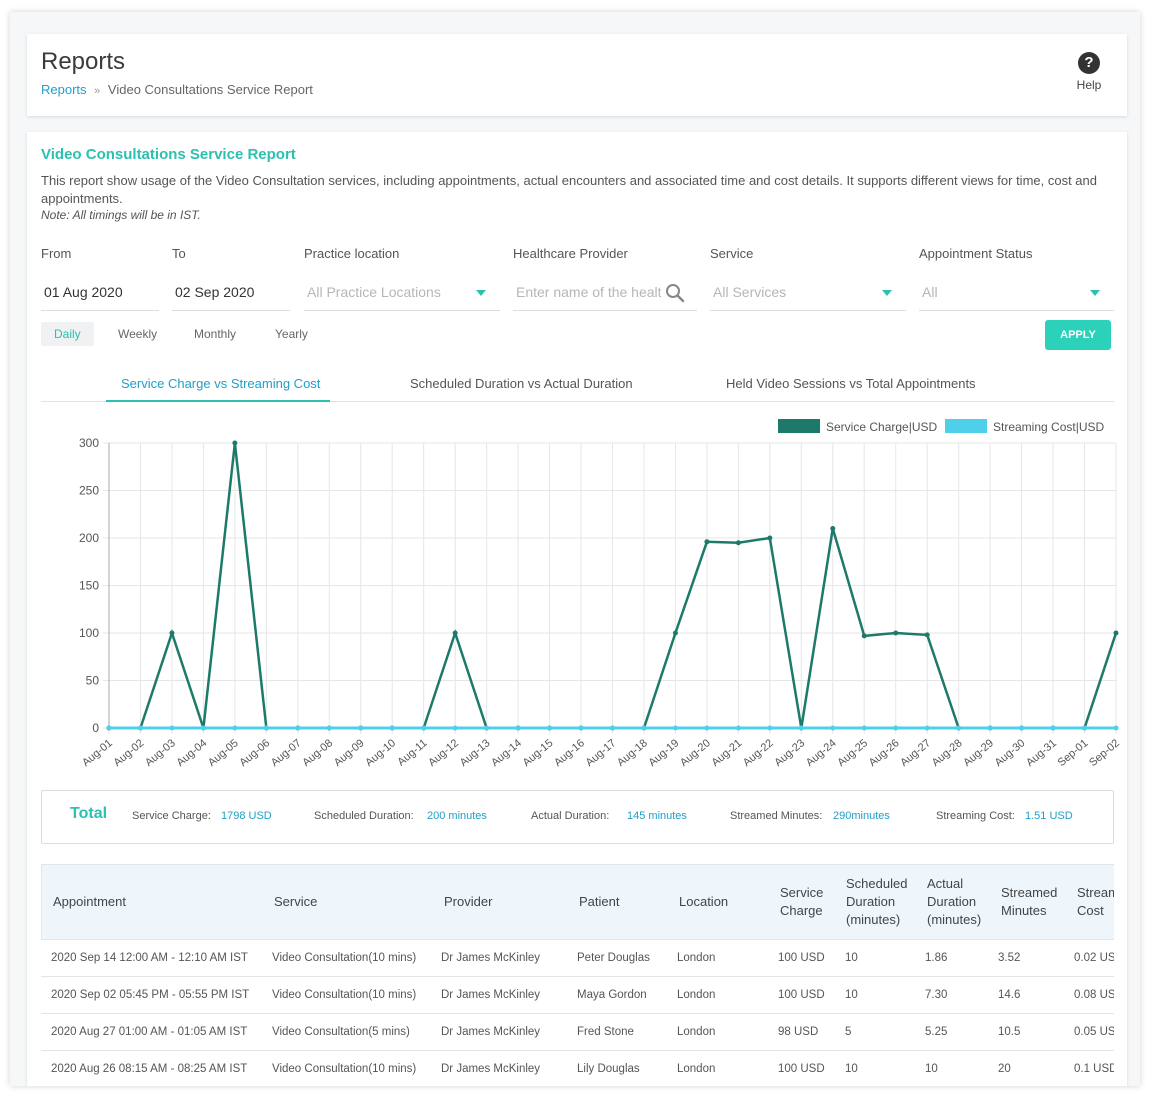  I want to click on appointment-status-placeholder: All, so click(930, 292).